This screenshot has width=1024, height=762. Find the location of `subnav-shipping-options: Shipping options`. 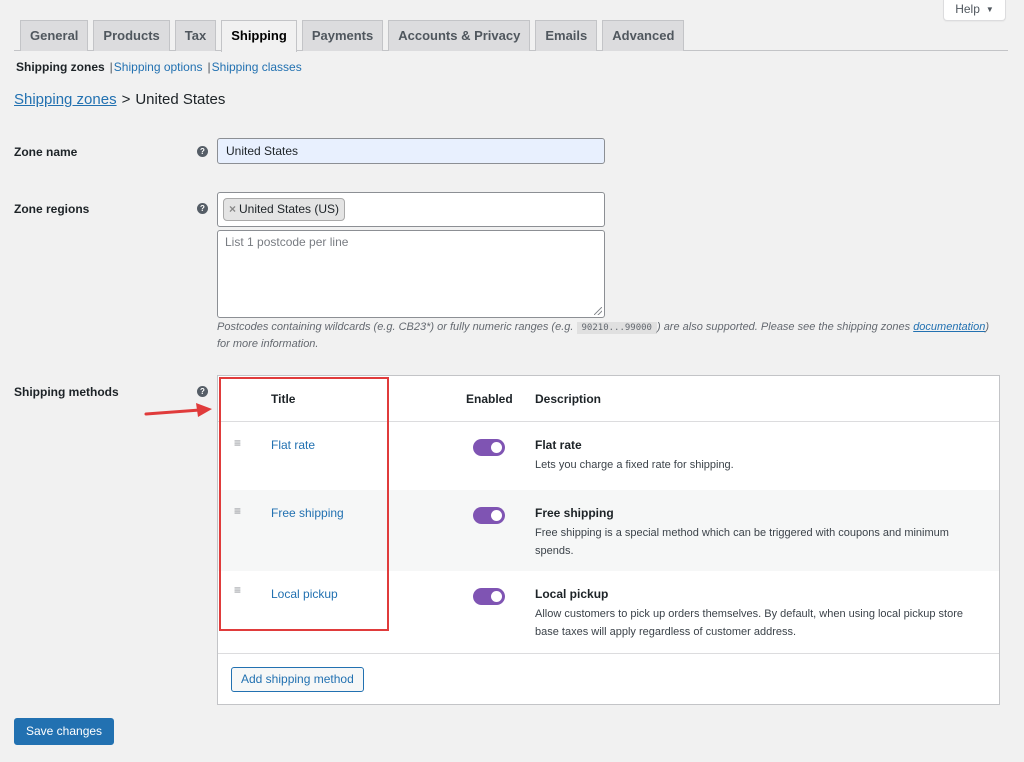

subnav-shipping-options: Shipping options is located at coordinates (158, 67).